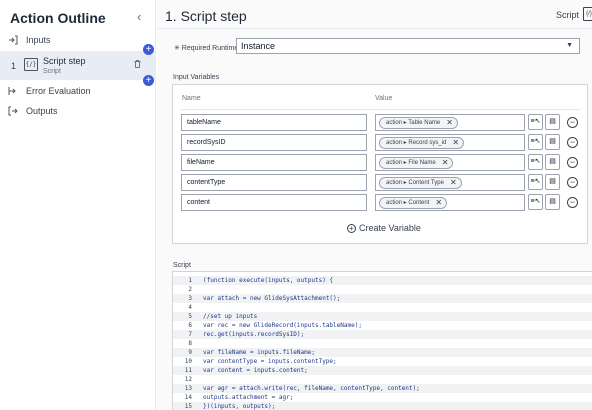 The height and width of the screenshot is (410, 592). What do you see at coordinates (382, 298) in the screenshot?
I see `code-line: 3 var attach = new GlideSysAttachment();` at bounding box center [382, 298].